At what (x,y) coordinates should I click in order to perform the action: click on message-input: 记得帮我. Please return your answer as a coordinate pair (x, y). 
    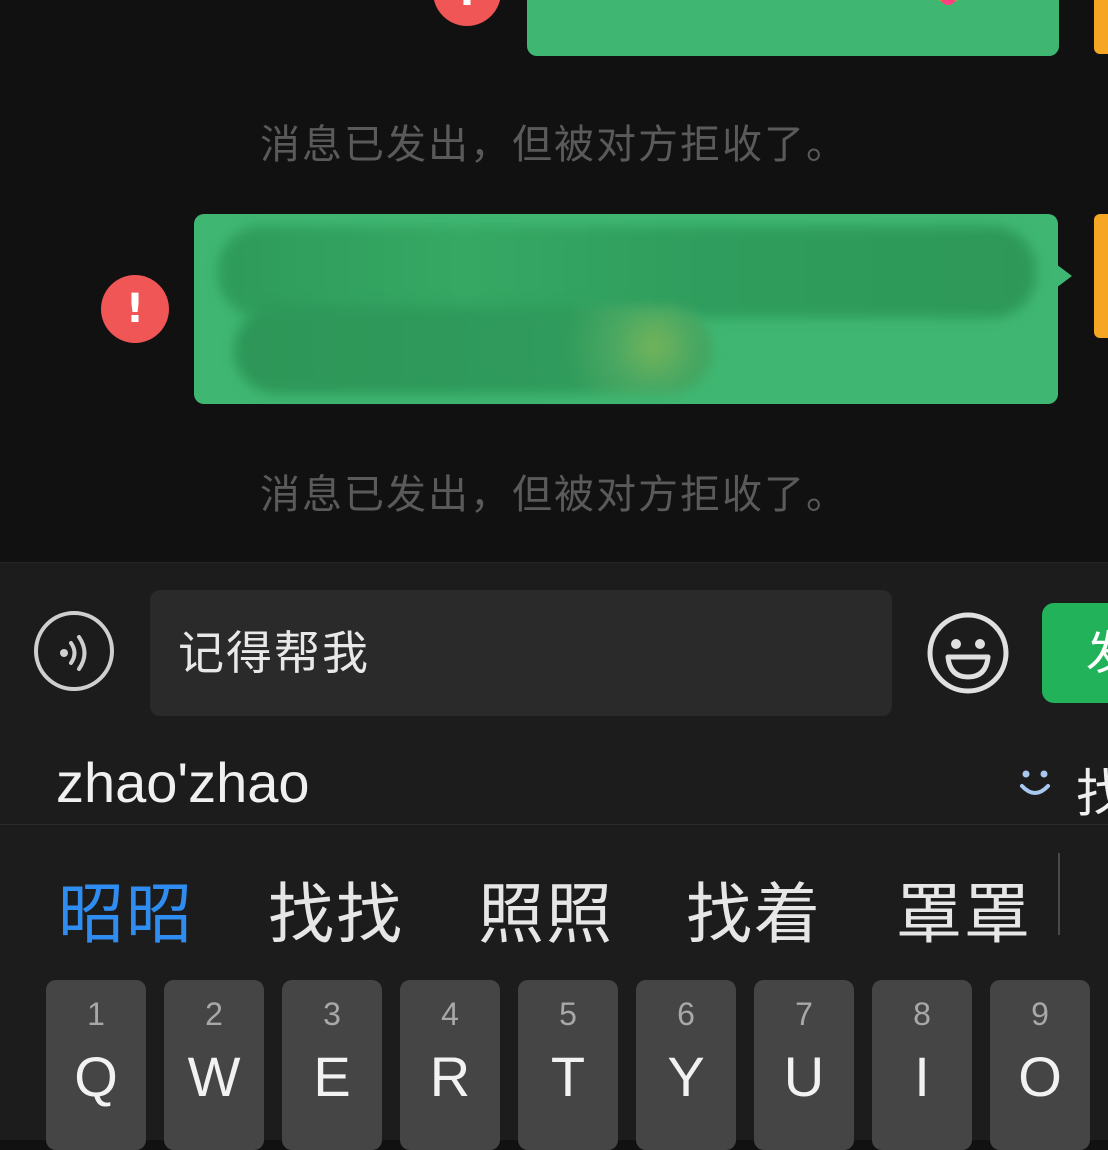
    Looking at the image, I should click on (521, 653).